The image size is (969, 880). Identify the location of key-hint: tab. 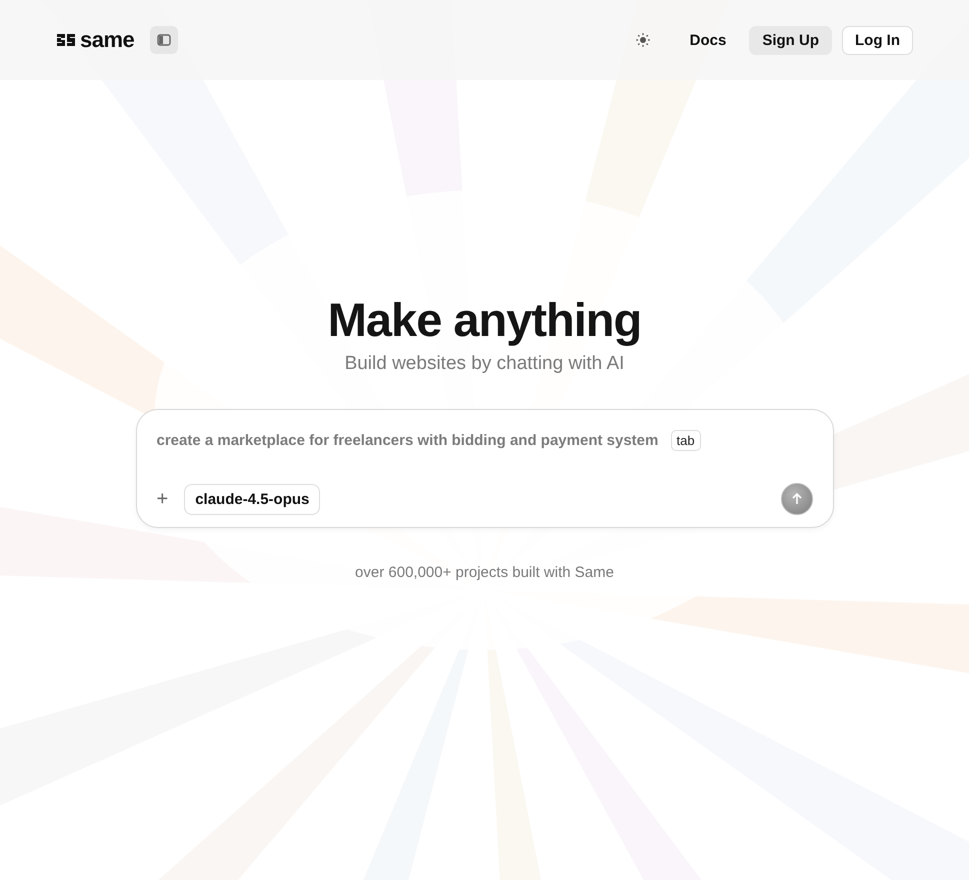
(685, 440).